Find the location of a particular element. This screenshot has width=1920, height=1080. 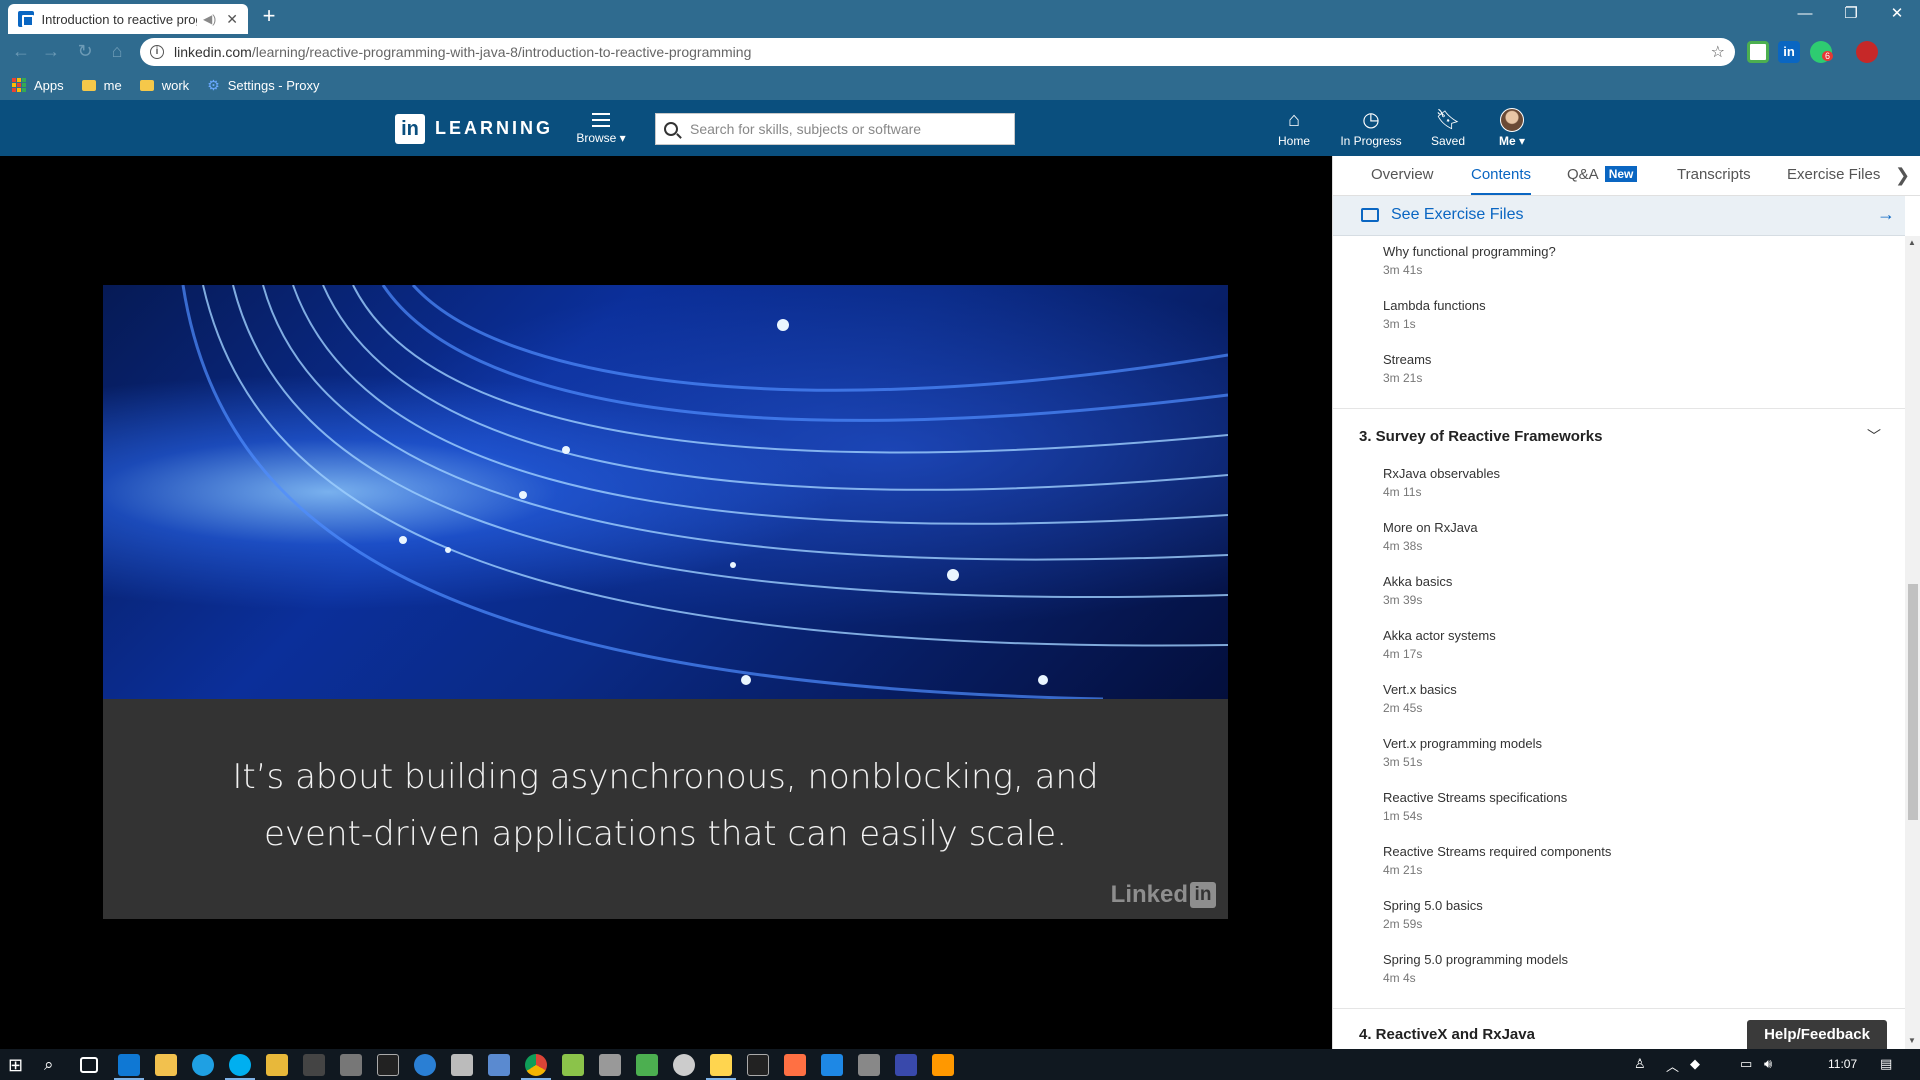

bookmark-apps: Apps is located at coordinates (38, 85).